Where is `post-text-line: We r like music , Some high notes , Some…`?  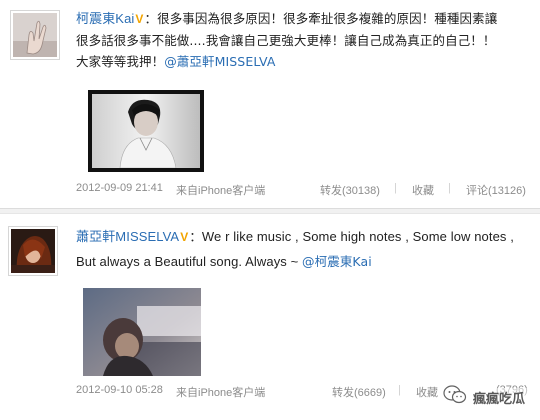 post-text-line: We r like music , Some high notes , Some… is located at coordinates (357, 236).